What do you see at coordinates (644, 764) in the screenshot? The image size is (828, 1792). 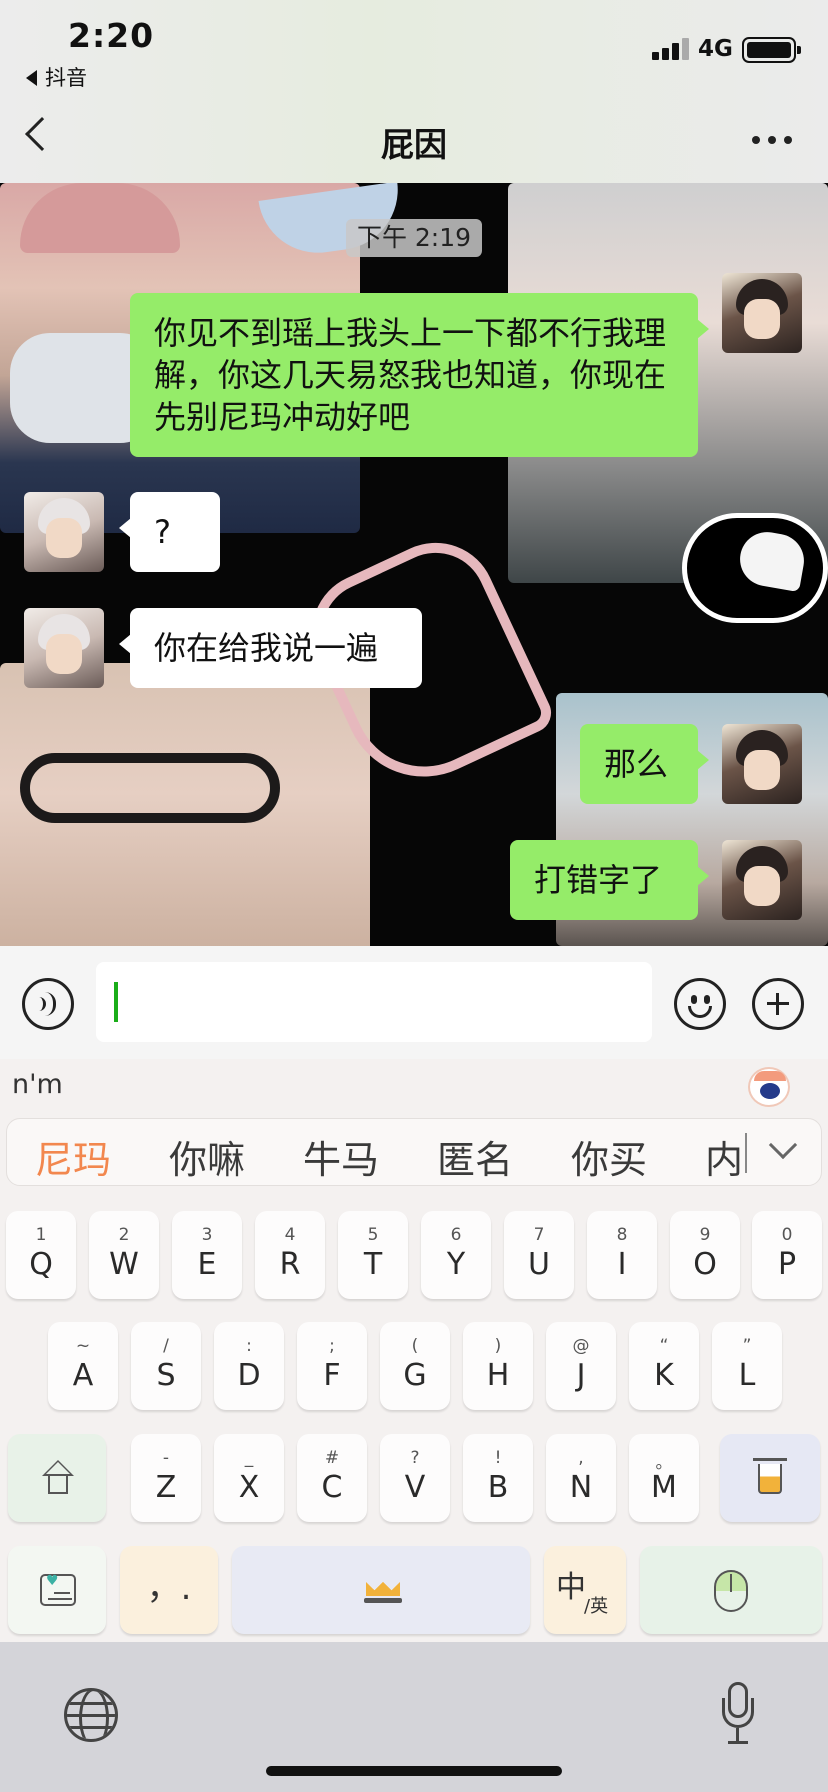 I see `message-bubble-sent: 那么` at bounding box center [644, 764].